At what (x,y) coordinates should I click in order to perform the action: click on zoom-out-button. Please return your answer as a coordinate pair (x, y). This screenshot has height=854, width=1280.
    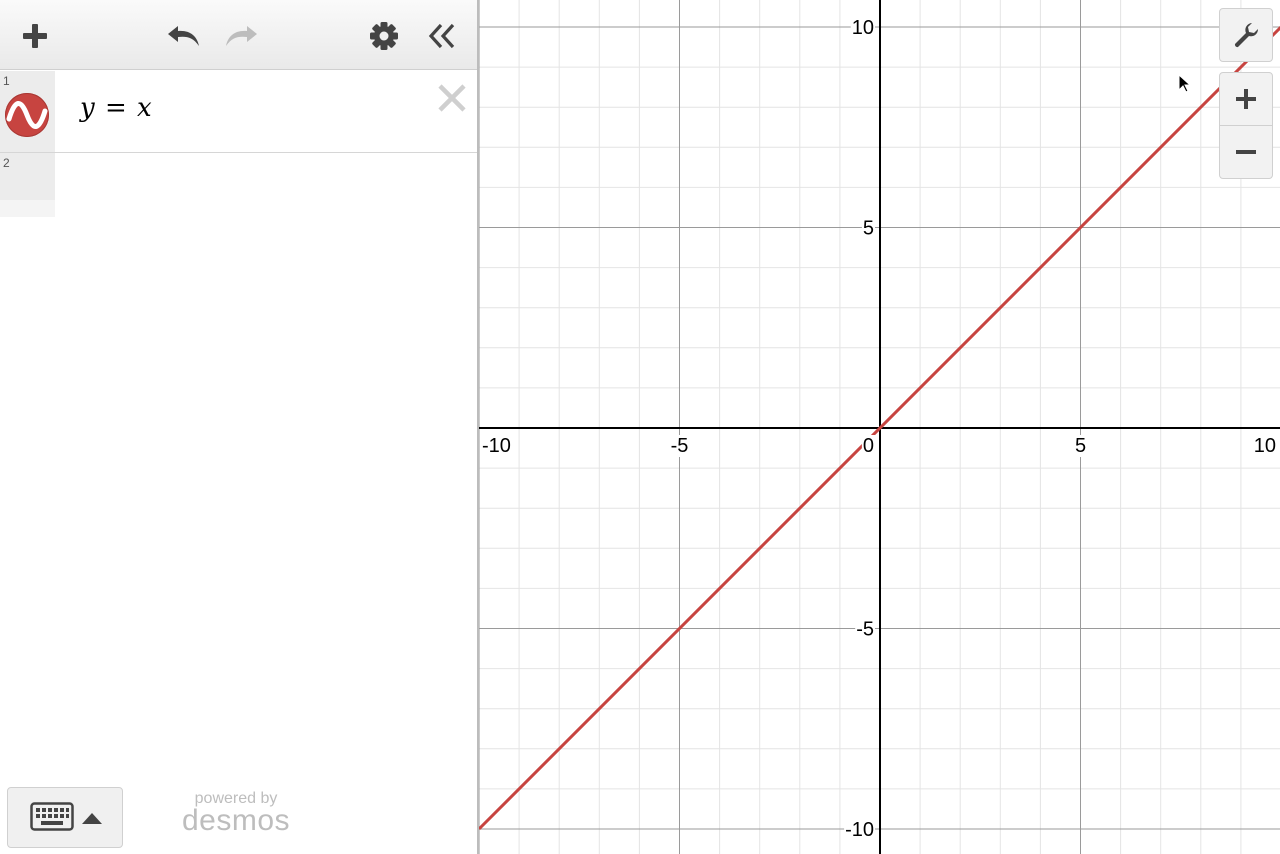
    Looking at the image, I should click on (1246, 152).